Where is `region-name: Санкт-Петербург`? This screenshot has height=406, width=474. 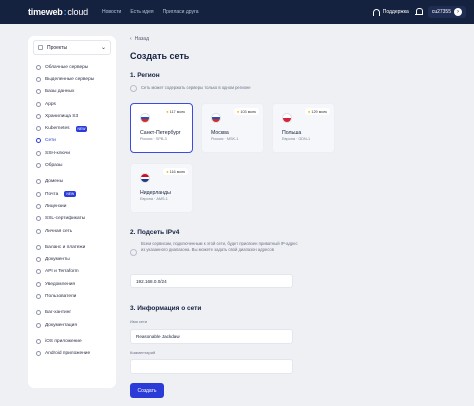 region-name: Санкт-Петербург is located at coordinates (160, 133).